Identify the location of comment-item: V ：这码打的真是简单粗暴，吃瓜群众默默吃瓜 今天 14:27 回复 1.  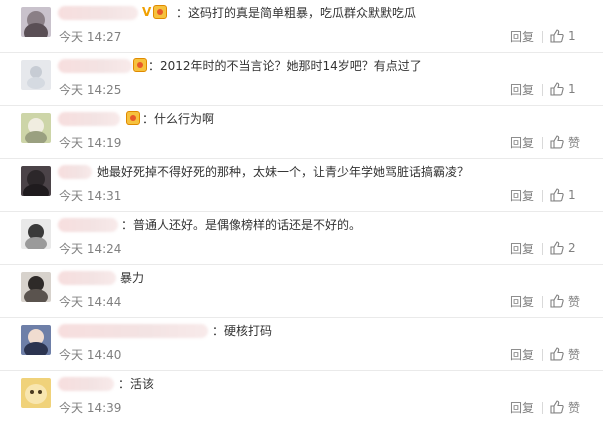
(301, 26).